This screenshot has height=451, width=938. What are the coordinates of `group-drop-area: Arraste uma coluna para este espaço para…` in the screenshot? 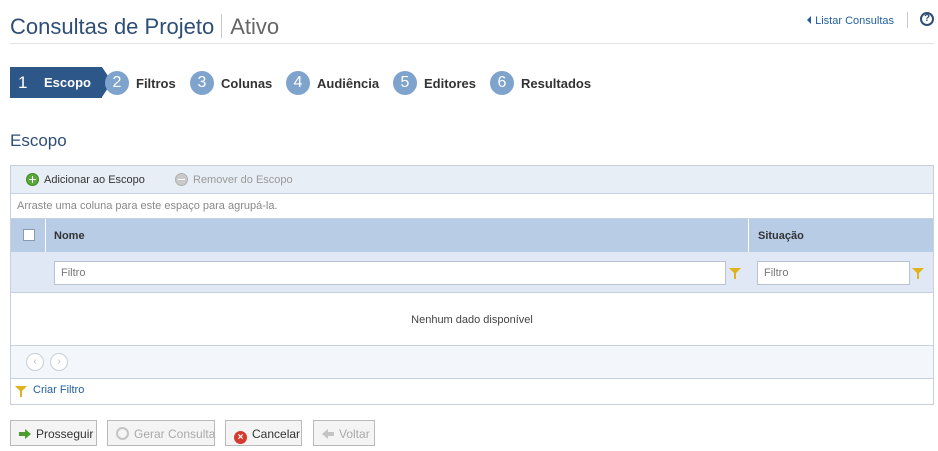 It's located at (472, 206).